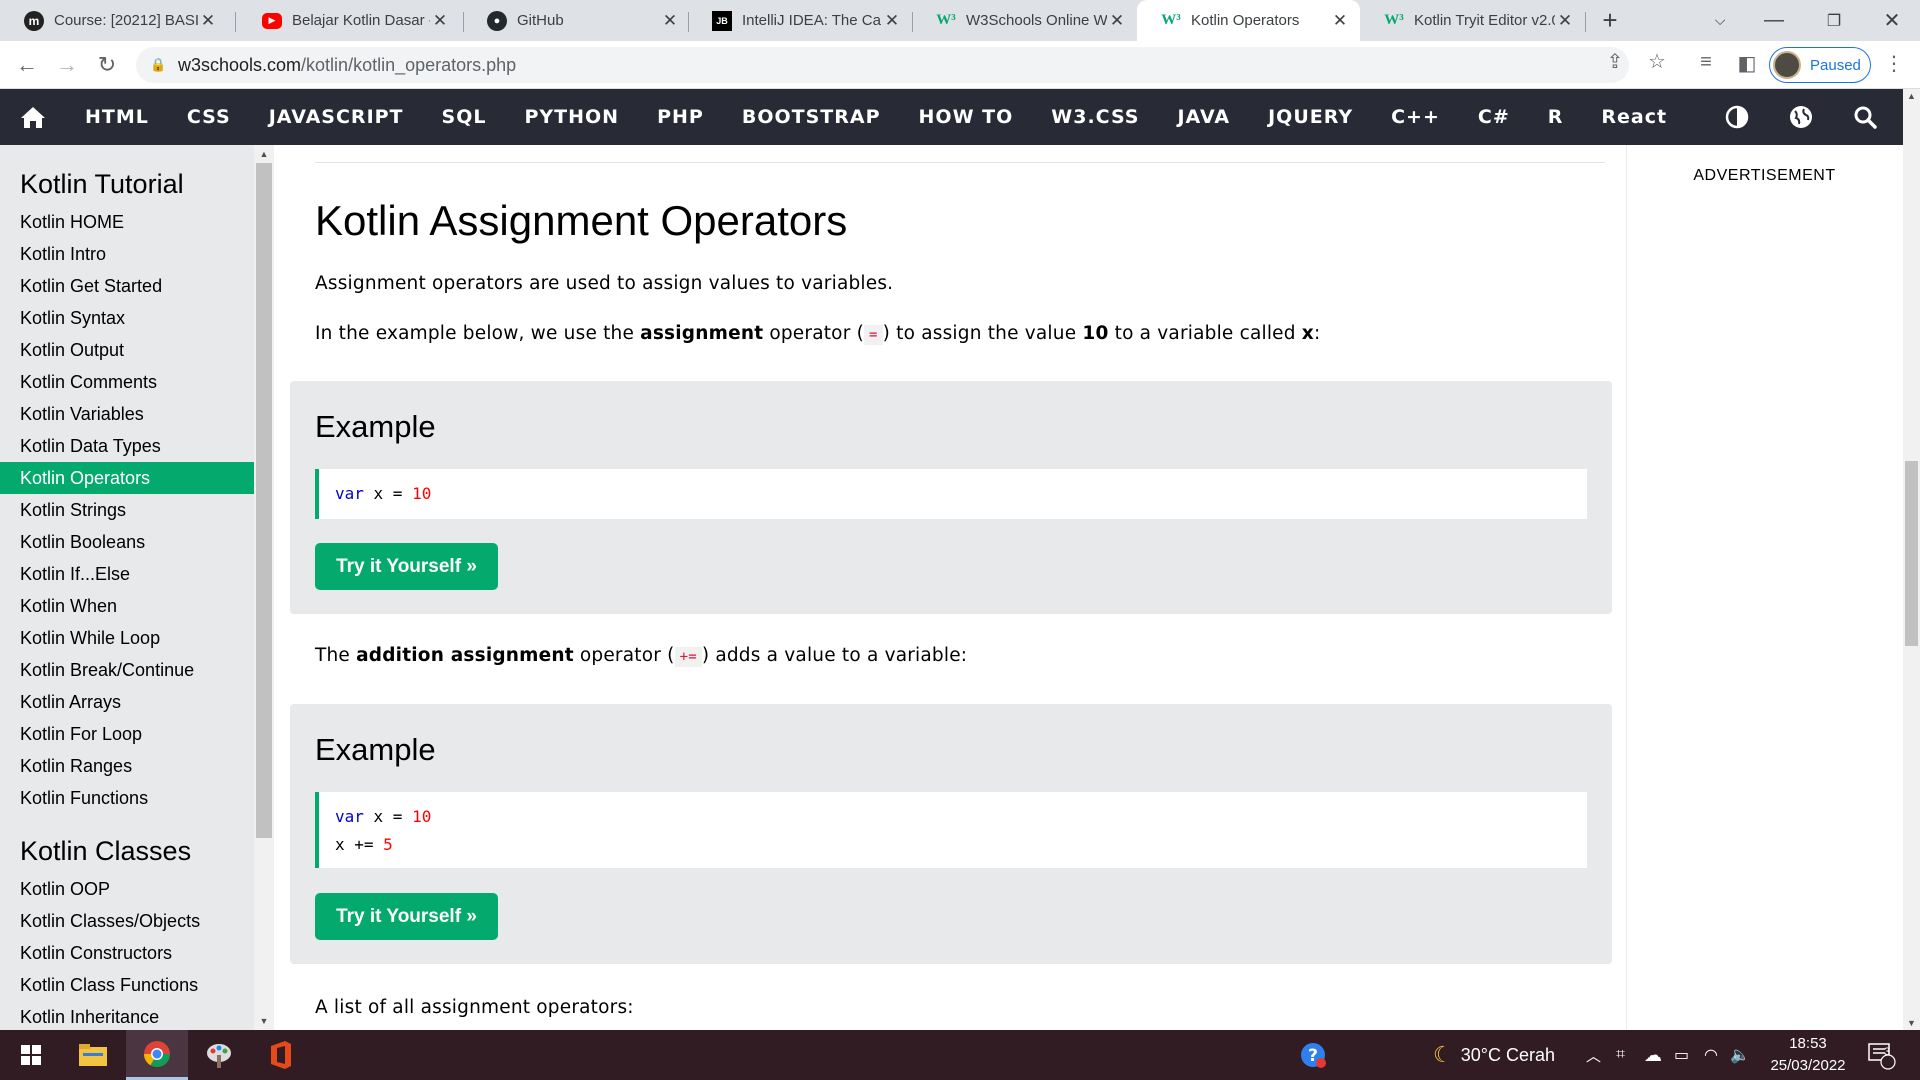 The image size is (1920, 1080). I want to click on sidebar-item: Kotlin Classes/Objects, so click(127, 921).